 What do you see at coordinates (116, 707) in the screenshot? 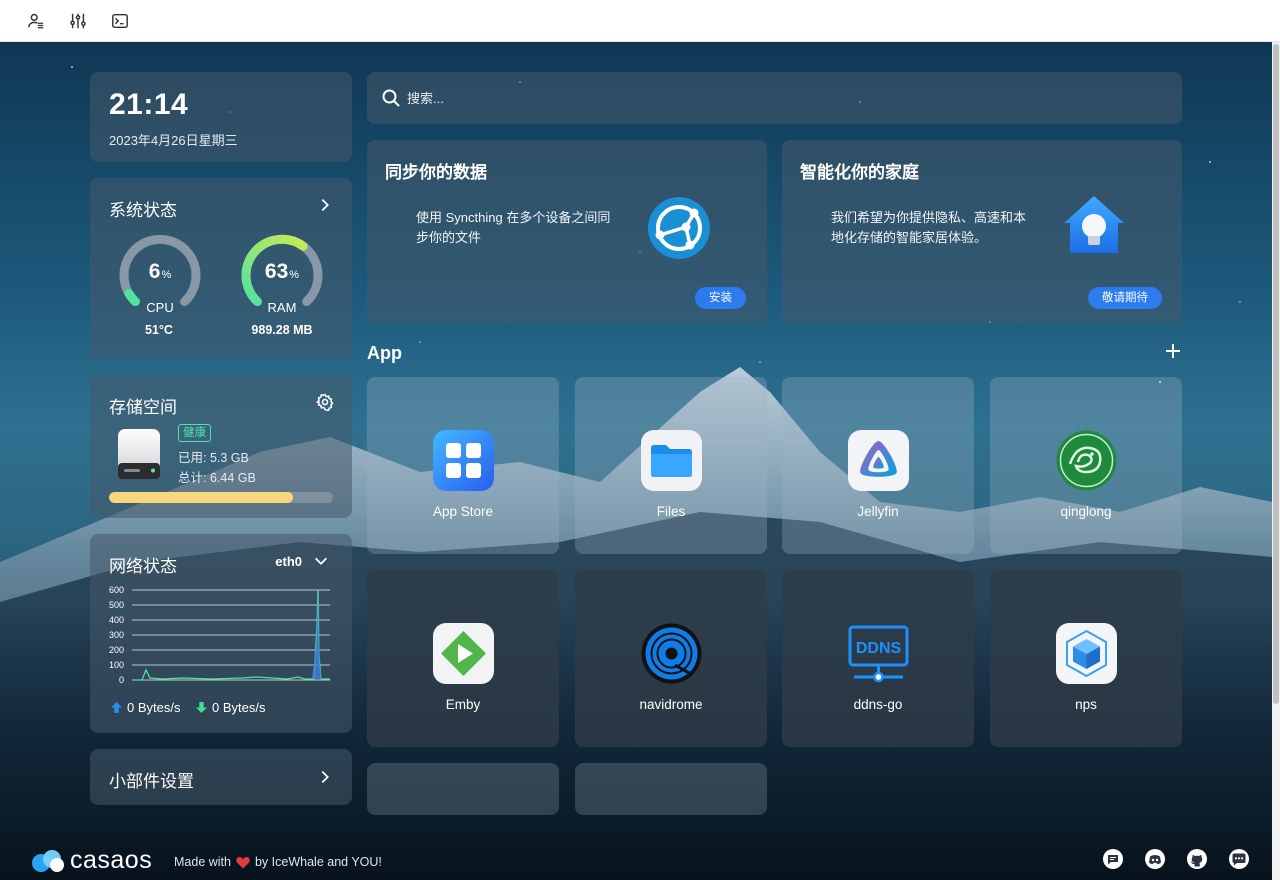
I see `arrow-up-icon` at bounding box center [116, 707].